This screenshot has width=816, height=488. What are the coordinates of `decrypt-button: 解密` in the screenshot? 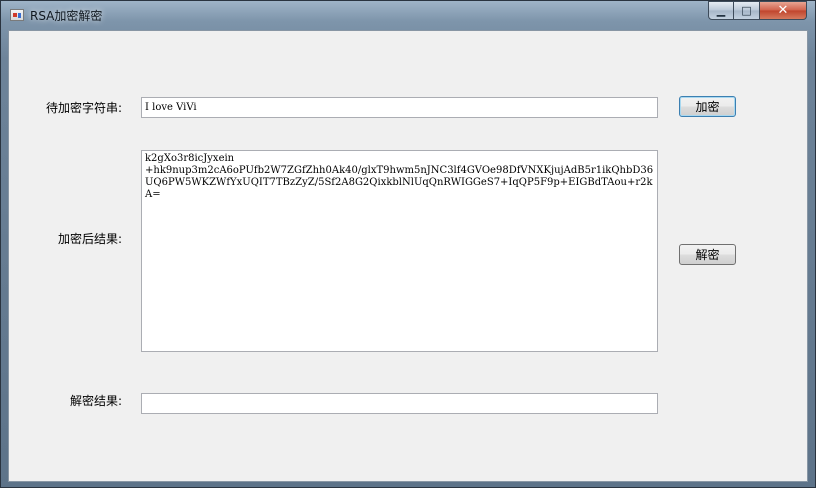 It's located at (707, 254).